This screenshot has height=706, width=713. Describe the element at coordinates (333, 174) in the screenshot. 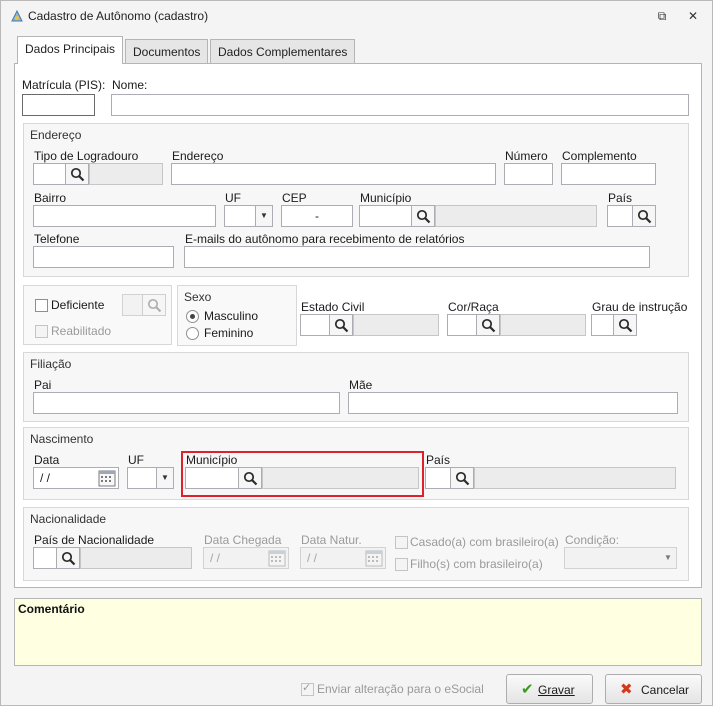

I see `endereco-input` at that location.